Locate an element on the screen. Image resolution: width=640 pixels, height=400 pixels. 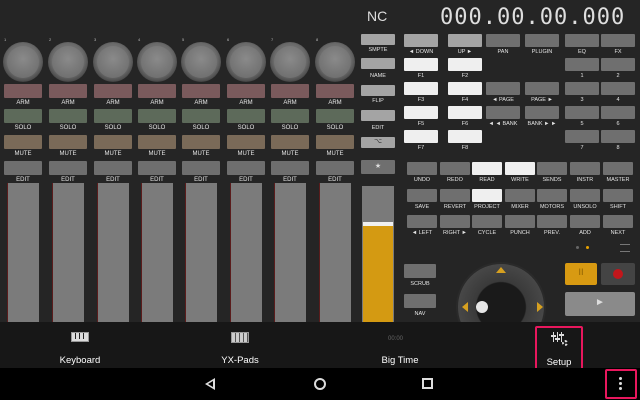
tab-big-time: Big Time is located at coordinates (400, 345).